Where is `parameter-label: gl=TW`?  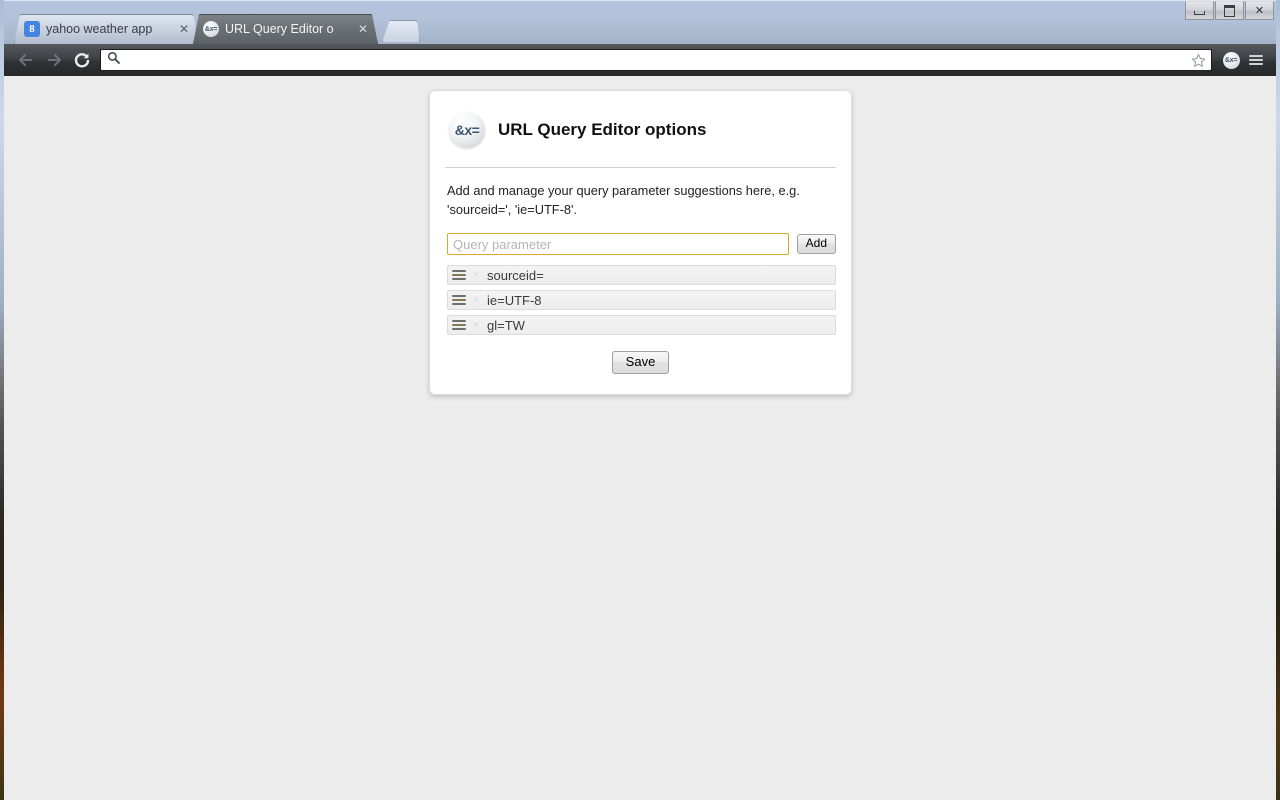 parameter-label: gl=TW is located at coordinates (506, 325).